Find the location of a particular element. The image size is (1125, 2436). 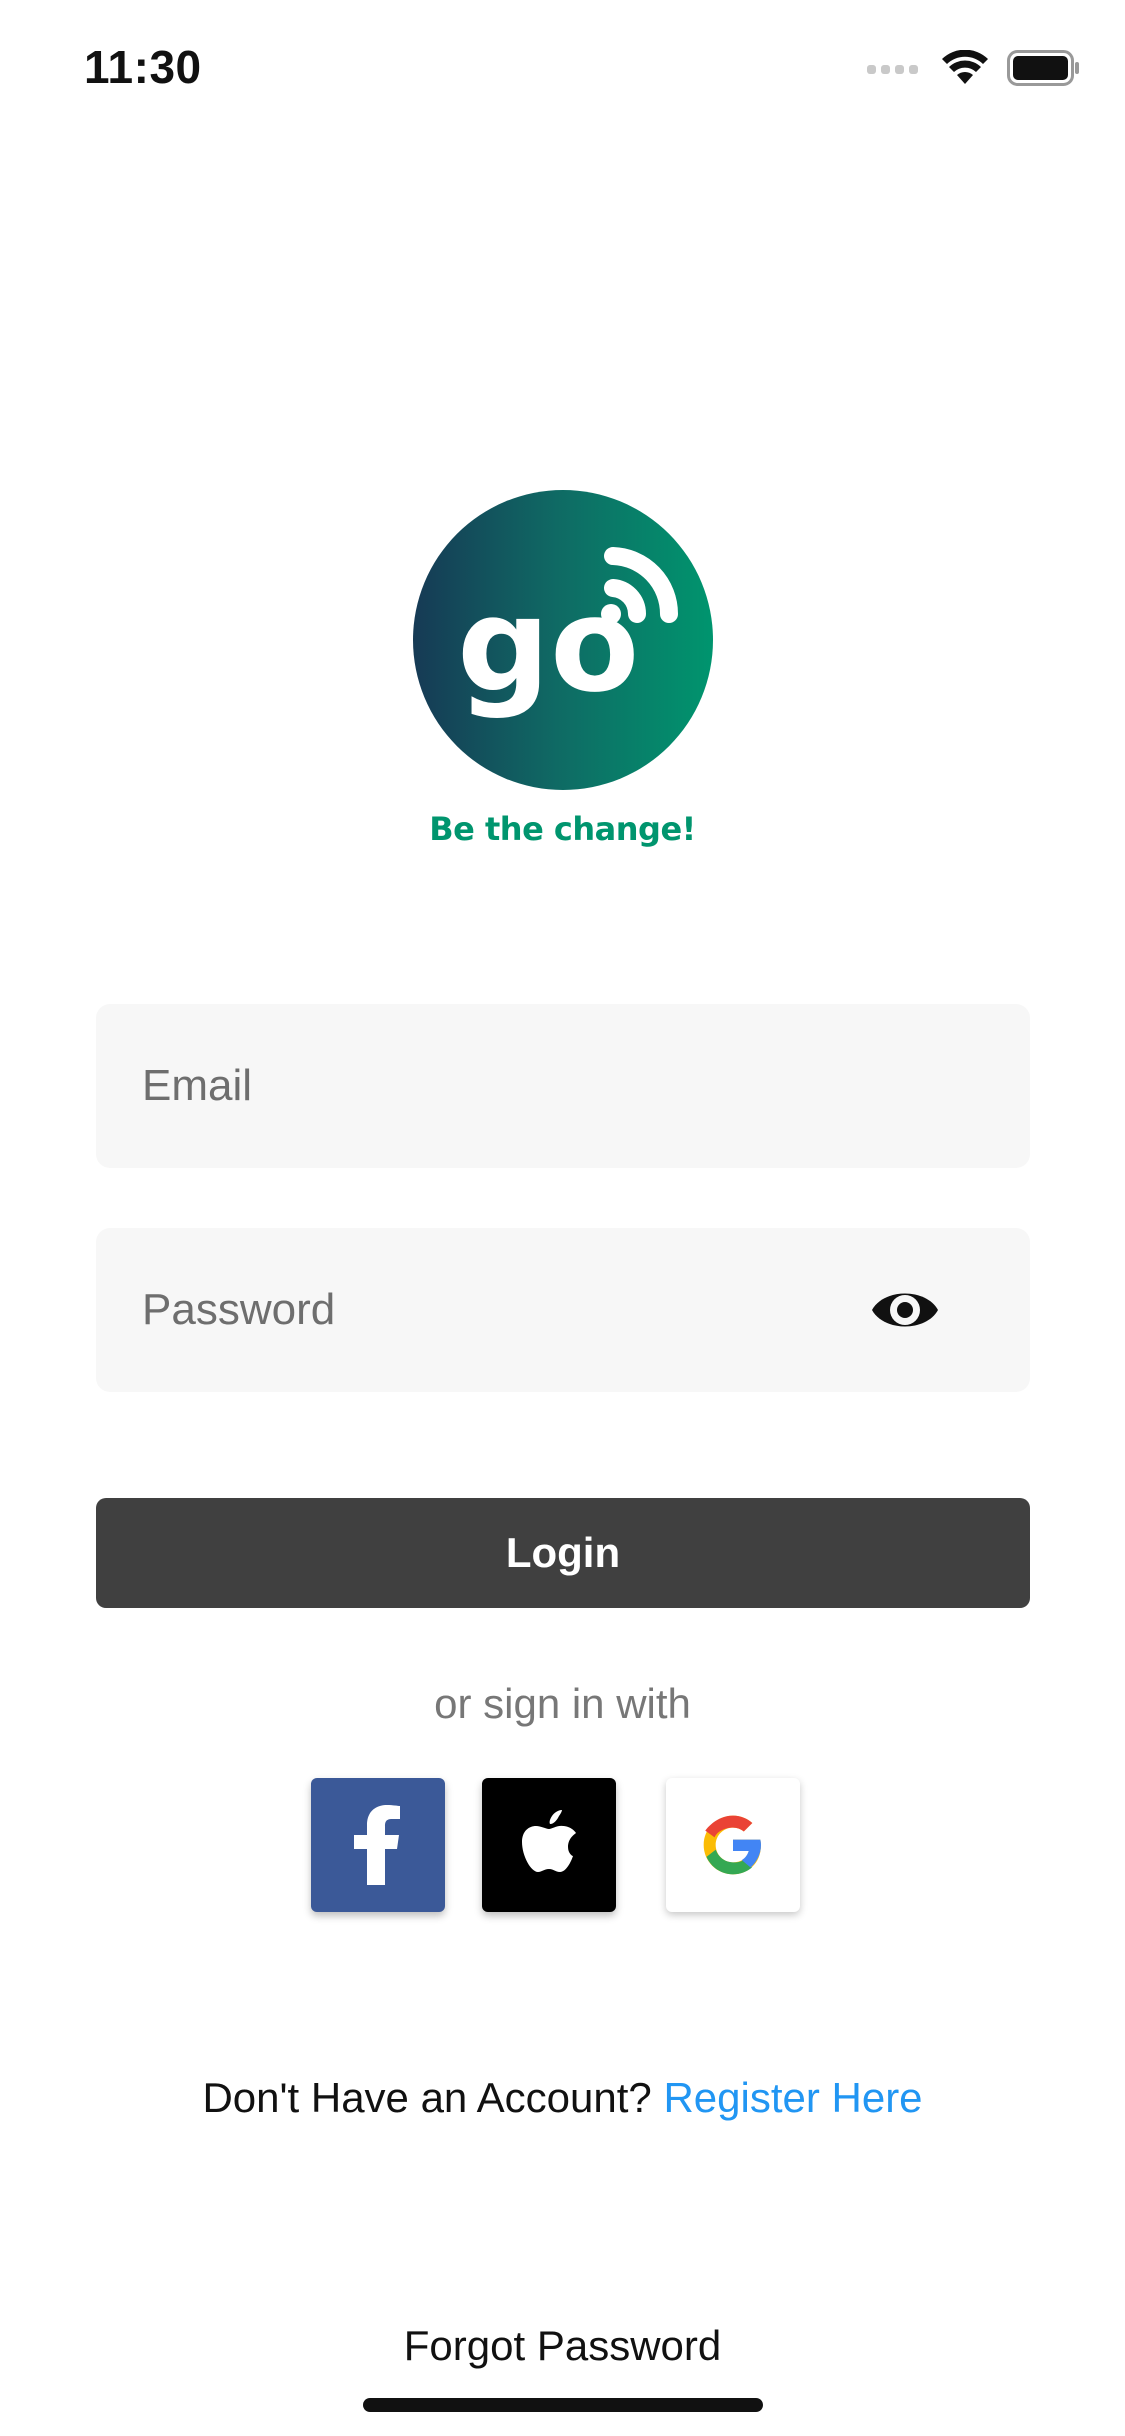

apple-button is located at coordinates (549, 1845).